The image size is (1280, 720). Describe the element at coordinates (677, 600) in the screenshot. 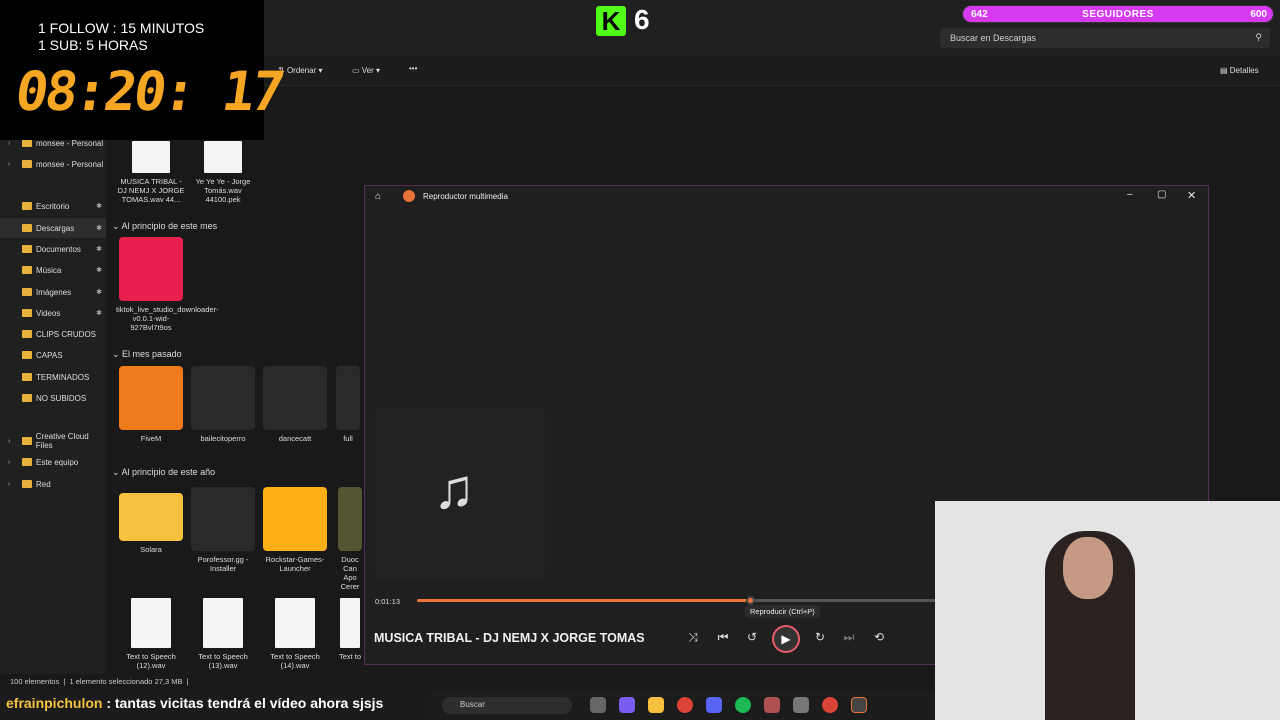

I see `seek-bar` at that location.